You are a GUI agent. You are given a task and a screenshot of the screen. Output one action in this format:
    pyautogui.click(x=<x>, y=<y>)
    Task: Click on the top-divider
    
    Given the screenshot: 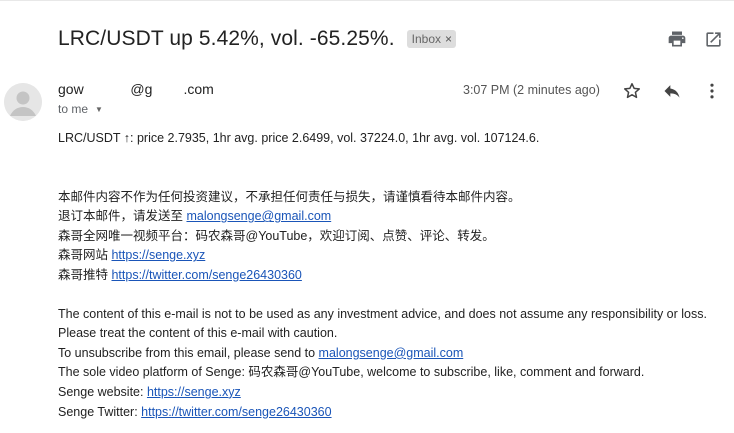 What is the action you would take?
    pyautogui.click(x=367, y=1)
    